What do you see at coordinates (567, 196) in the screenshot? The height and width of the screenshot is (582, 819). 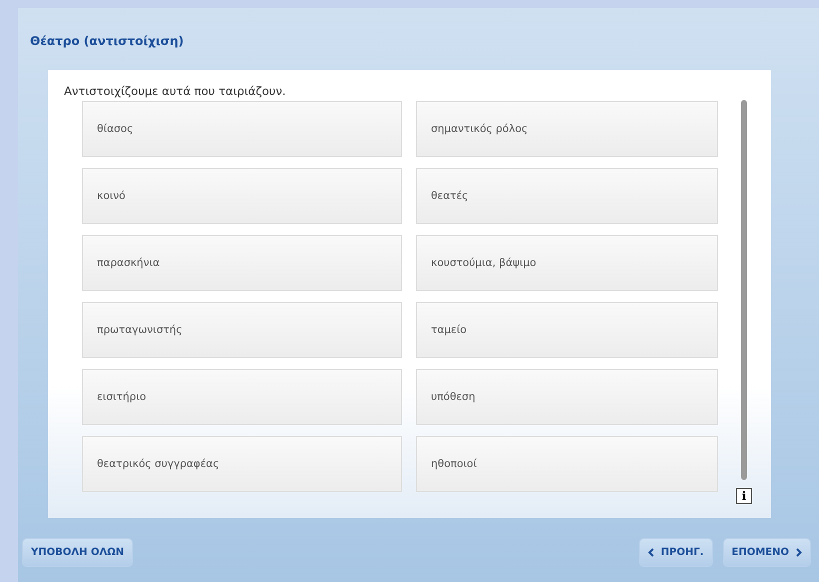 I see `right-match-tile: θεατές` at bounding box center [567, 196].